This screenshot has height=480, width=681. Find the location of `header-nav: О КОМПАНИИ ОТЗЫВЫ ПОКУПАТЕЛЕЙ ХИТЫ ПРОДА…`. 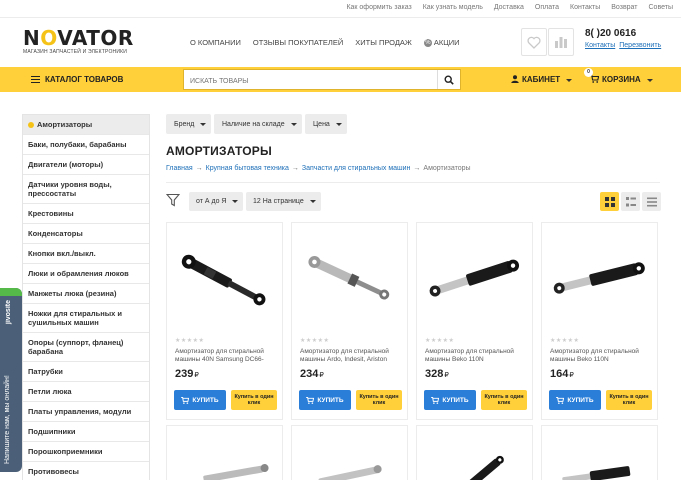

header-nav: О КОМПАНИИ ОТЗЫВЫ ПОКУПАТЕЛЕЙ ХИТЫ ПРОДА… is located at coordinates (337, 43).